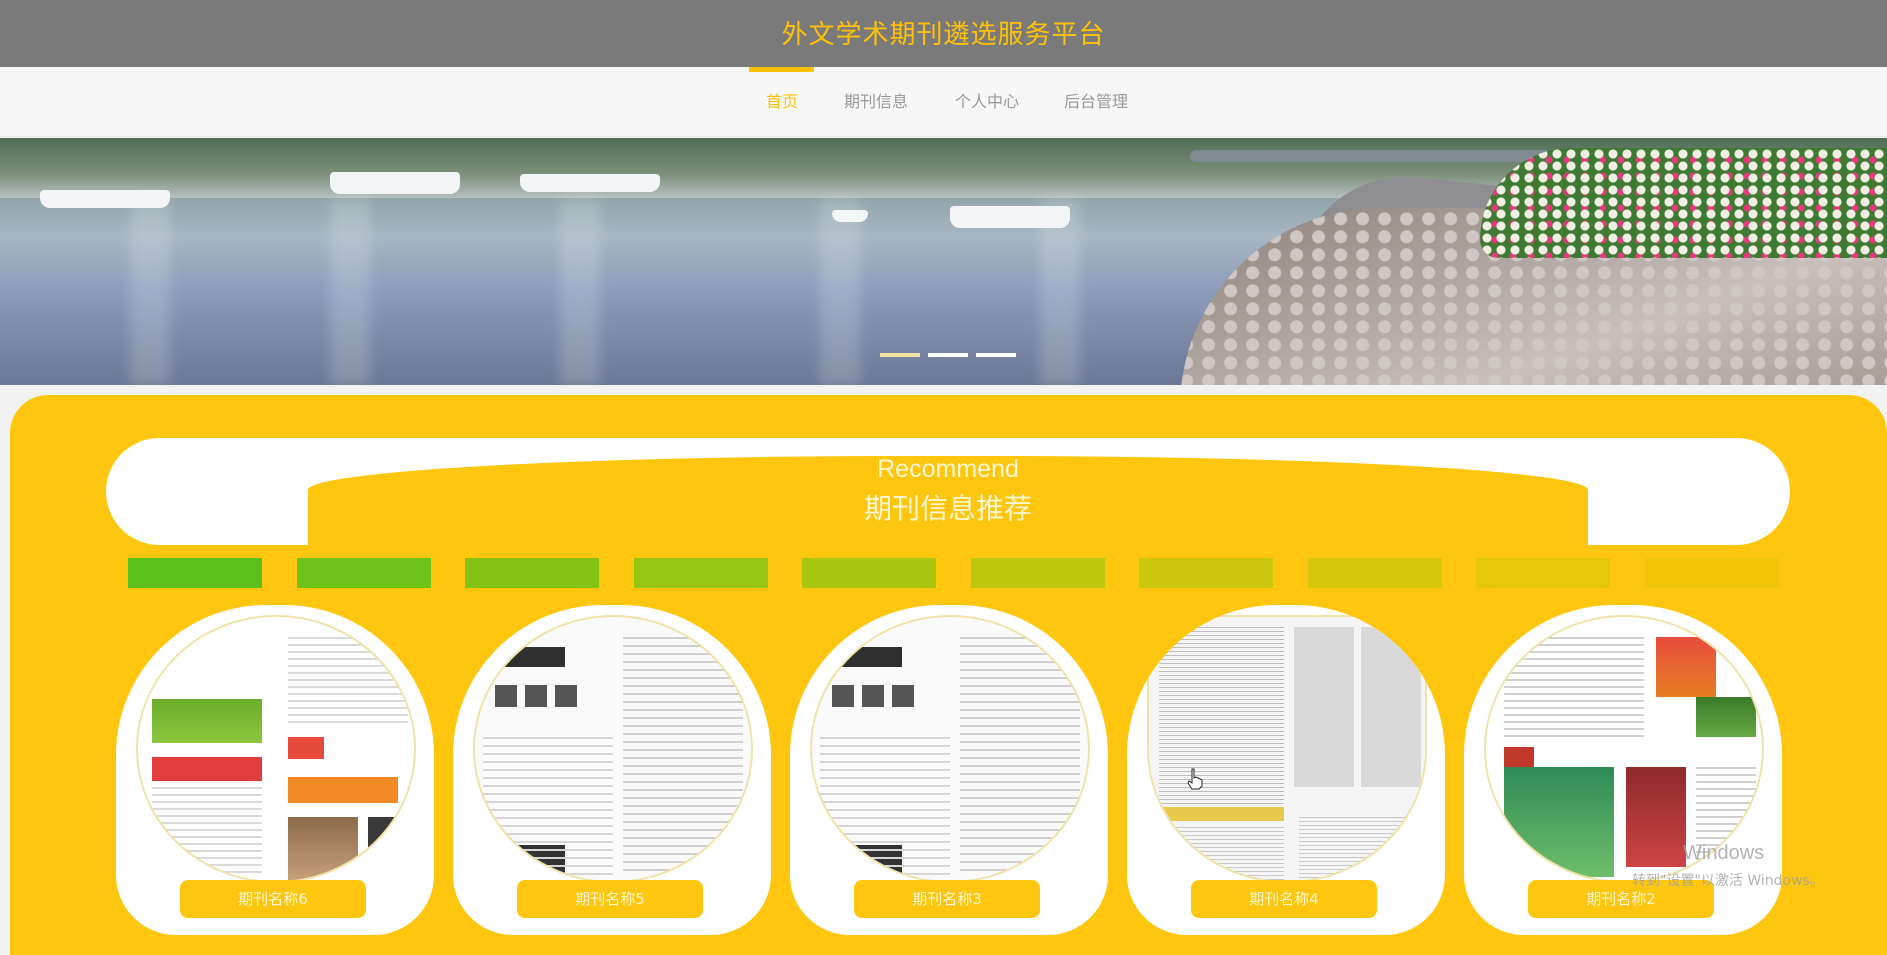 The height and width of the screenshot is (955, 1887). I want to click on nav-item-personal-center: 个人中心, so click(987, 102).